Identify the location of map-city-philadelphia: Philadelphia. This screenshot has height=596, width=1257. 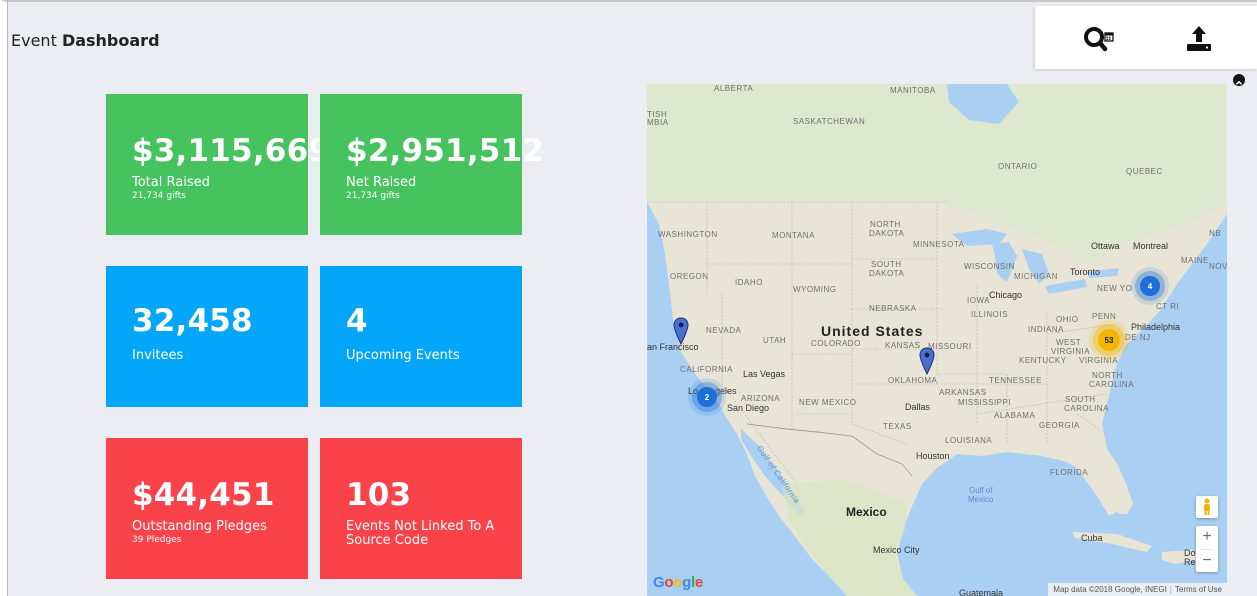
(1156, 327).